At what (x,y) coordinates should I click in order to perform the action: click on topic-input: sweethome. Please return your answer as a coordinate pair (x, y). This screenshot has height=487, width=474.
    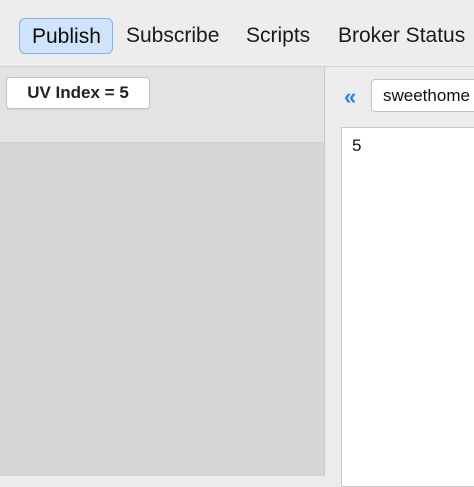
    Looking at the image, I should click on (422, 95).